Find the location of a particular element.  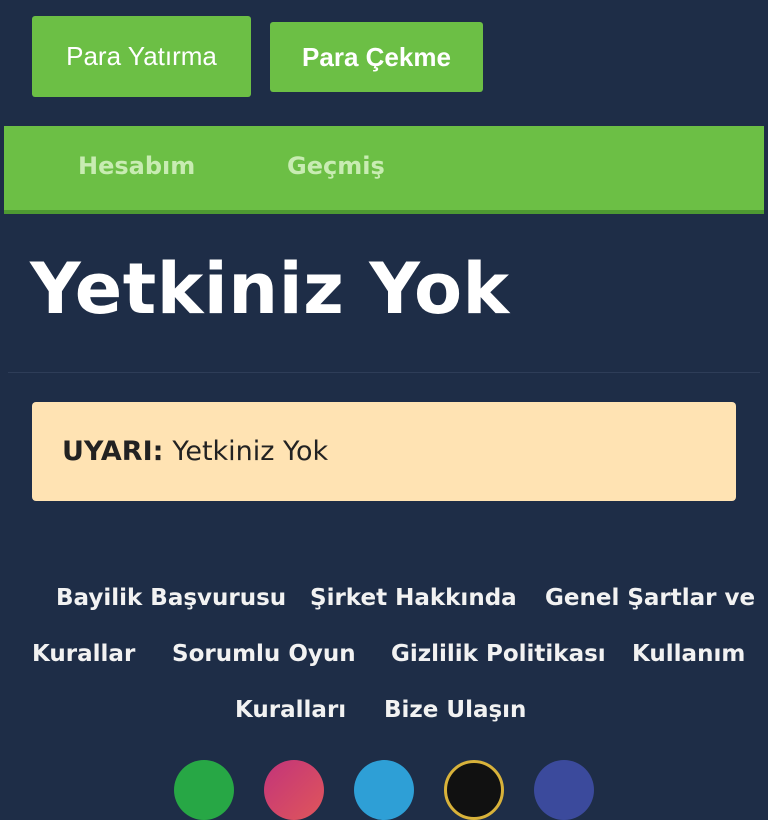

footer-link-terms-2: Kurallar is located at coordinates (83, 654).